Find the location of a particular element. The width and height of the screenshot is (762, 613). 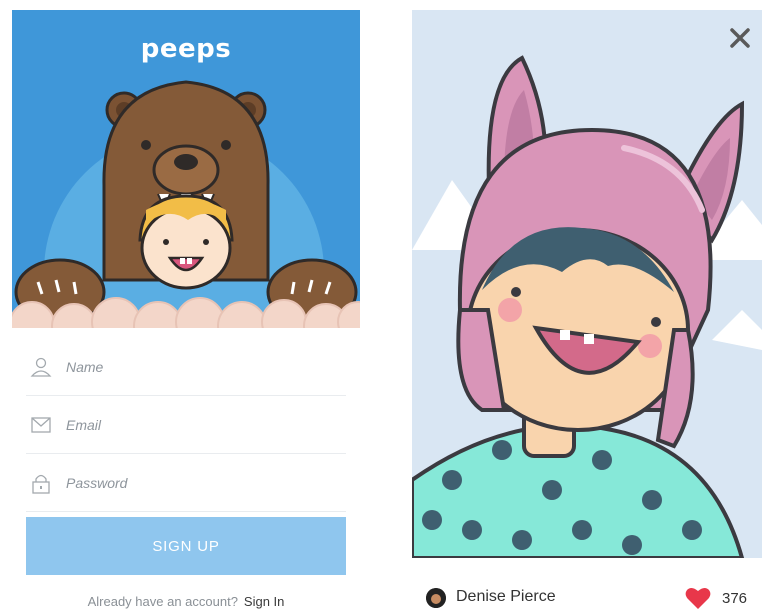

signin-link: Sign In is located at coordinates (264, 601).